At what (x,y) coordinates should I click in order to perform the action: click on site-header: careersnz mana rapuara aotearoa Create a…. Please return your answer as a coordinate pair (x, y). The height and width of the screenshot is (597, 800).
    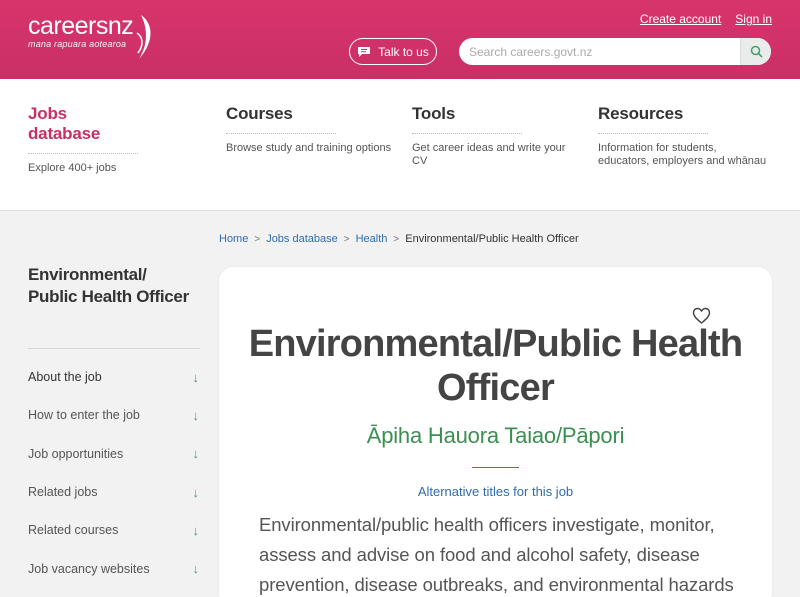
    Looking at the image, I should click on (400, 39).